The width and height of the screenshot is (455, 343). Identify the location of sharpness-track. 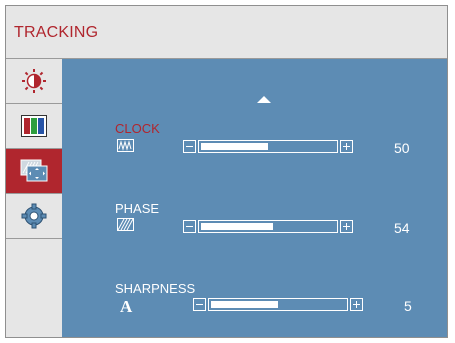
(278, 304).